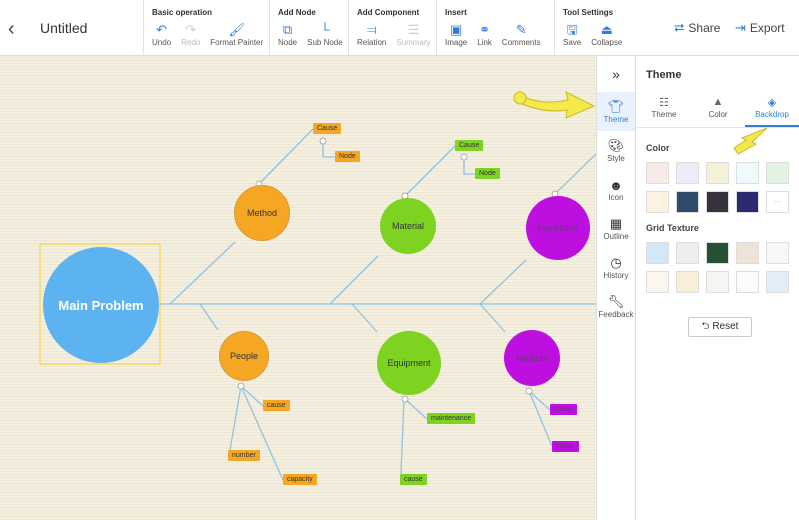 This screenshot has height=520, width=799. I want to click on group-title: Insert, so click(456, 12).